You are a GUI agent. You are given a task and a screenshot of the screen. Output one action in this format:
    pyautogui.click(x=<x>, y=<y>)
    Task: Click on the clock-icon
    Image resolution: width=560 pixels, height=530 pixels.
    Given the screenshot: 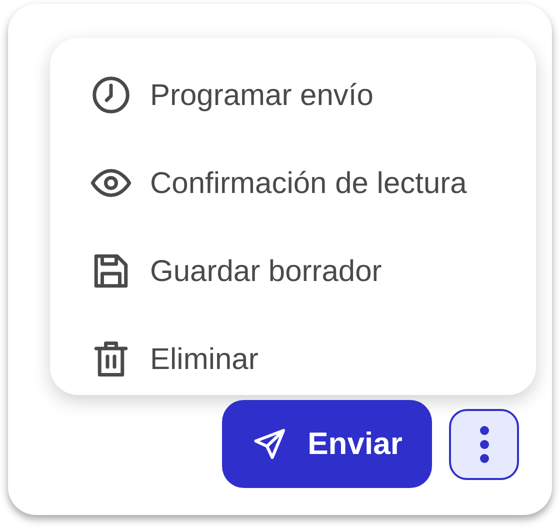 What is the action you would take?
    pyautogui.click(x=111, y=95)
    